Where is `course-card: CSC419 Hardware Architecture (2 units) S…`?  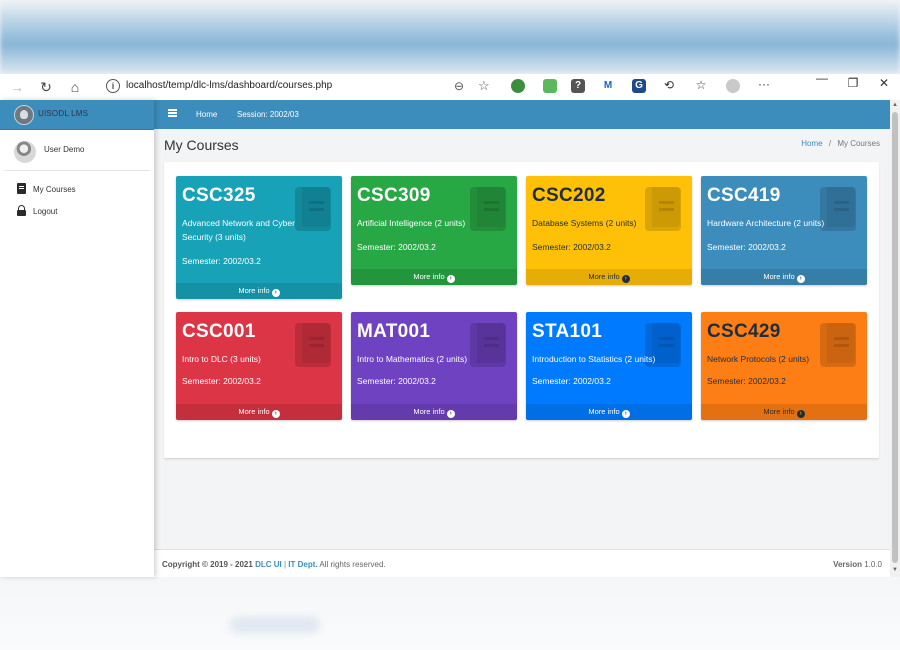 course-card: CSC419 Hardware Architecture (2 units) S… is located at coordinates (784, 230).